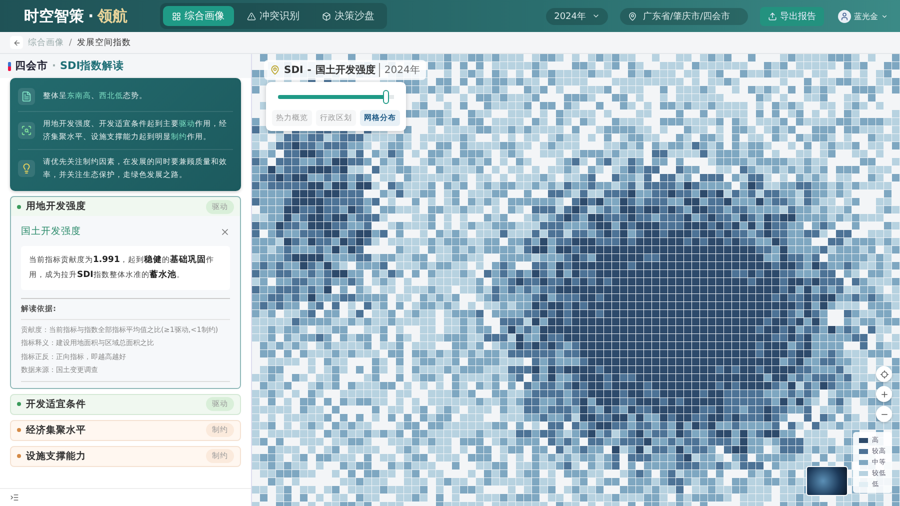 The width and height of the screenshot is (900, 506). What do you see at coordinates (863, 16) in the screenshot?
I see `user-menu: 蓝光金` at bounding box center [863, 16].